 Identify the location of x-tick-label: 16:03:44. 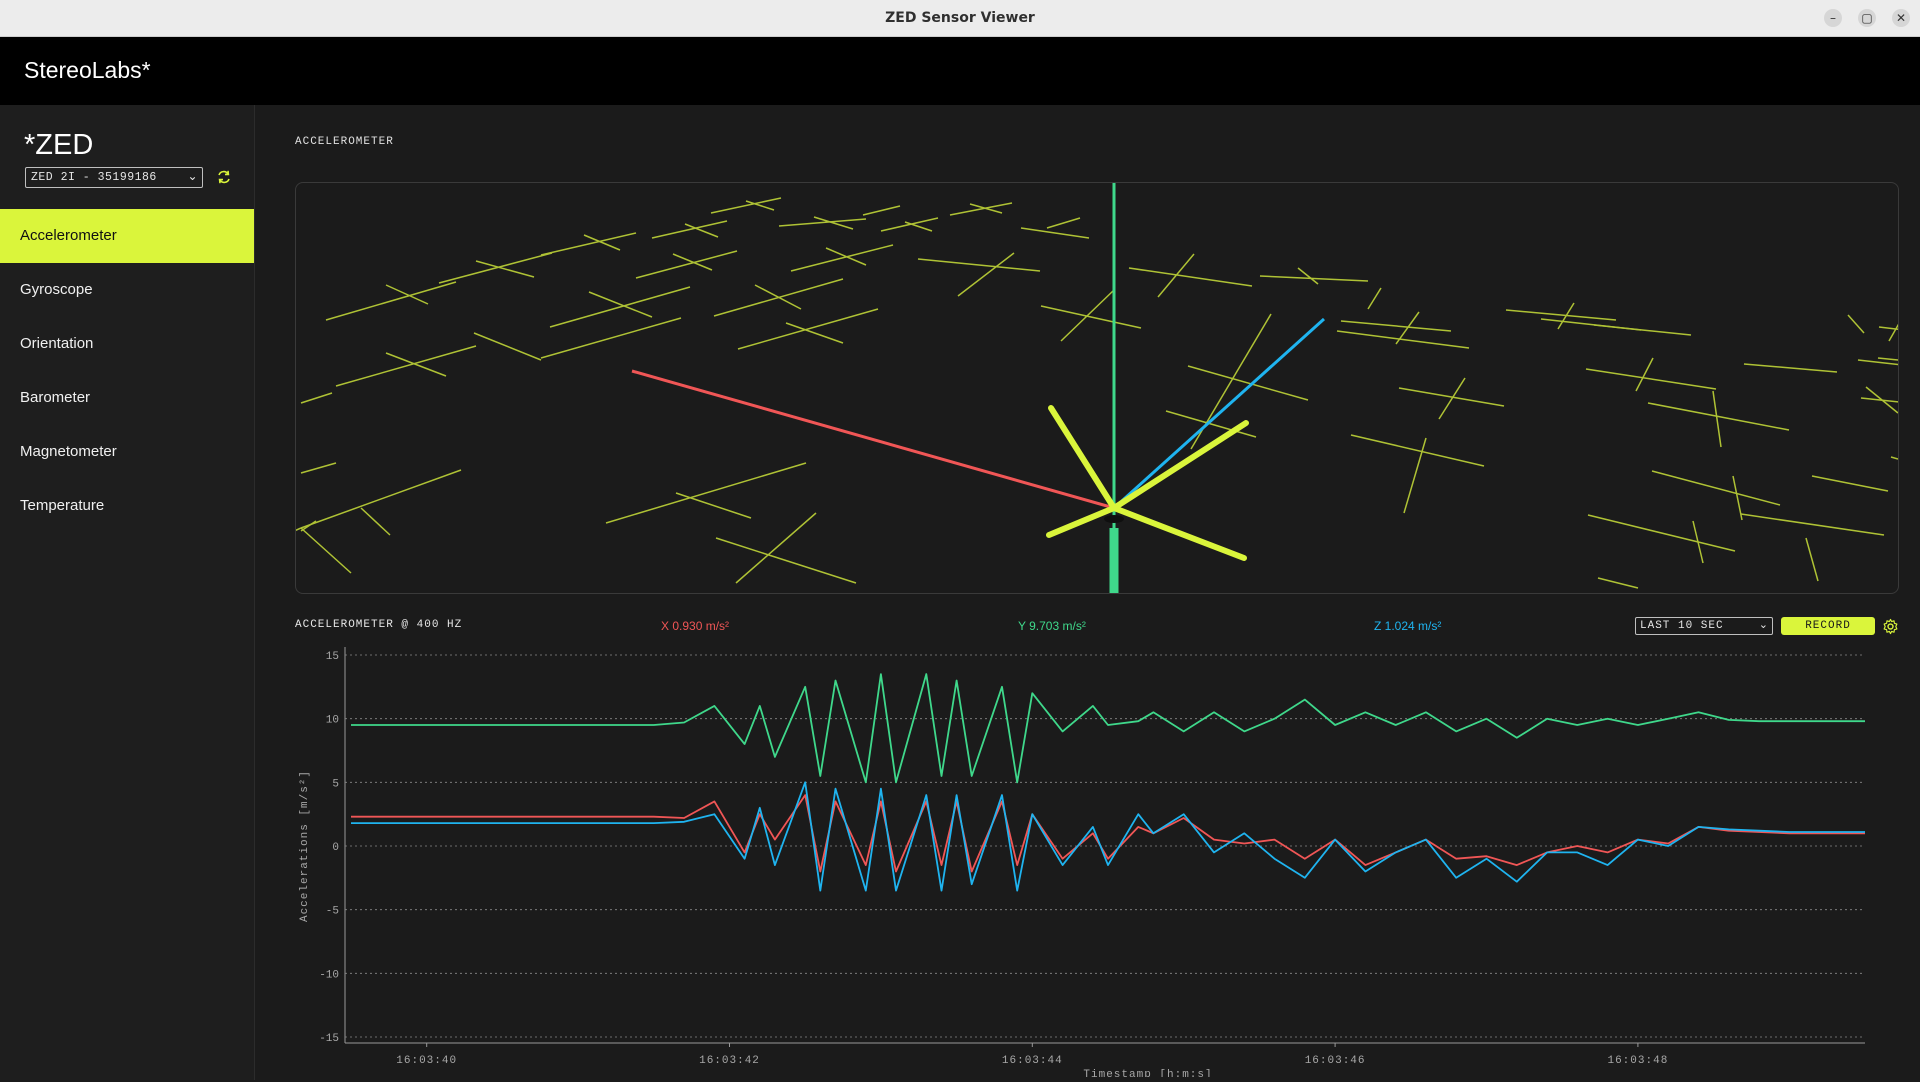
(1032, 1061).